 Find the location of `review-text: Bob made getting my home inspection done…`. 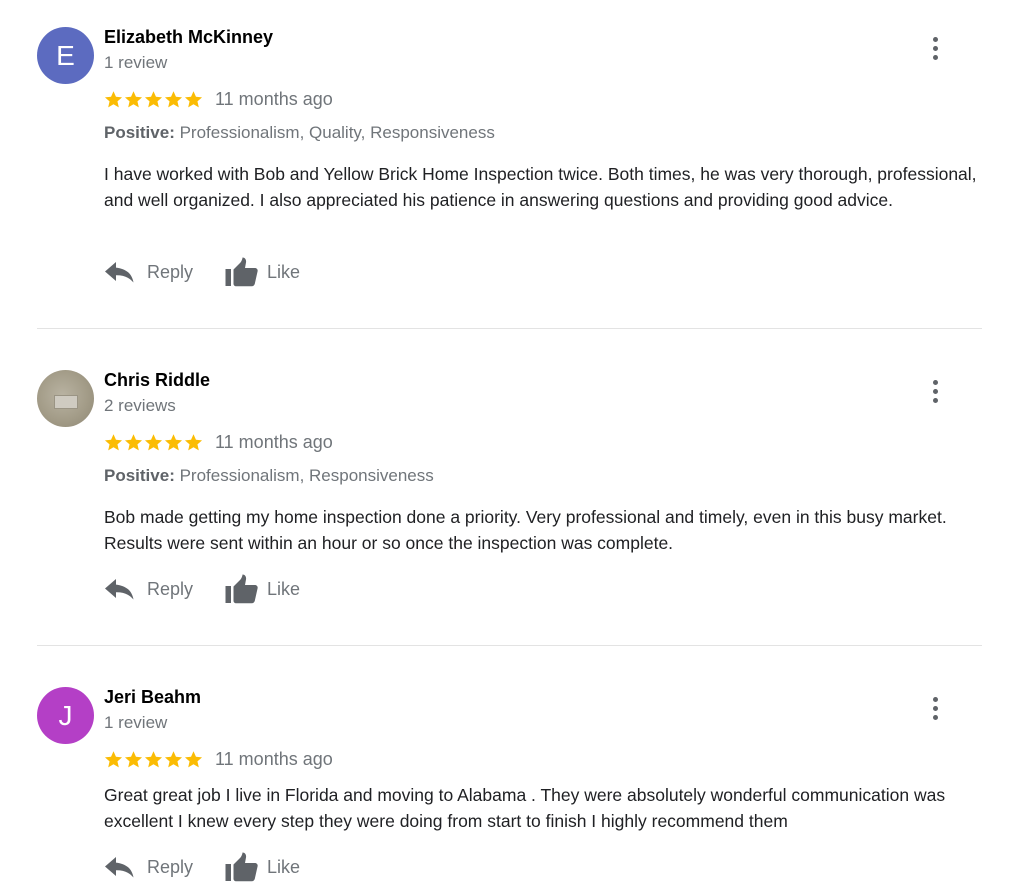

review-text: Bob made getting my home inspection done… is located at coordinates (525, 530).